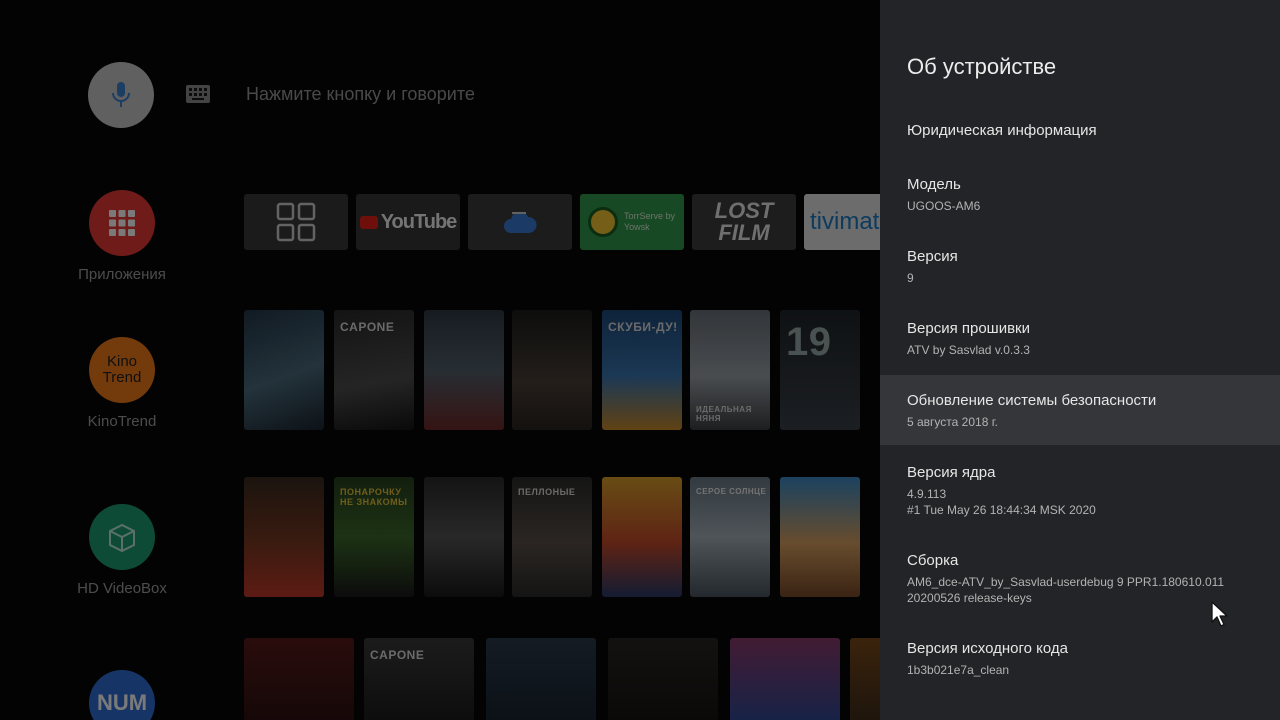 Image resolution: width=1280 pixels, height=720 pixels. I want to click on youtube-icon, so click(368, 222).